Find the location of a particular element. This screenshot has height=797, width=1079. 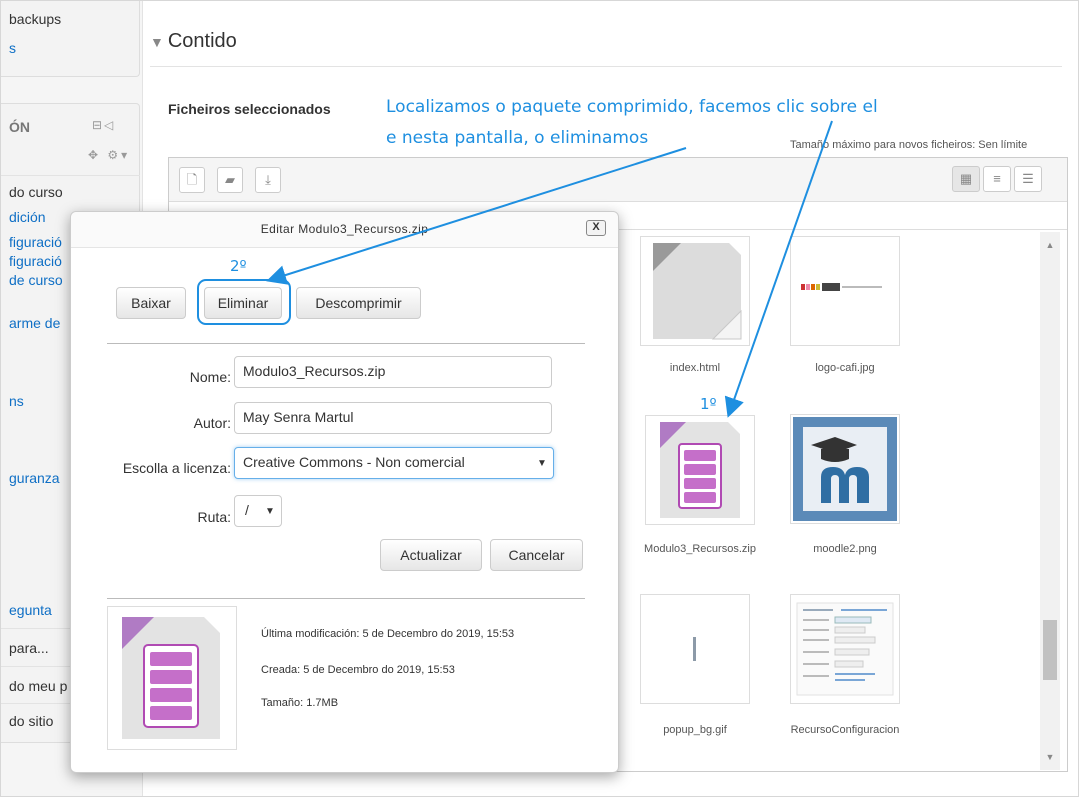

moodle-logo-icon is located at coordinates (845, 469).